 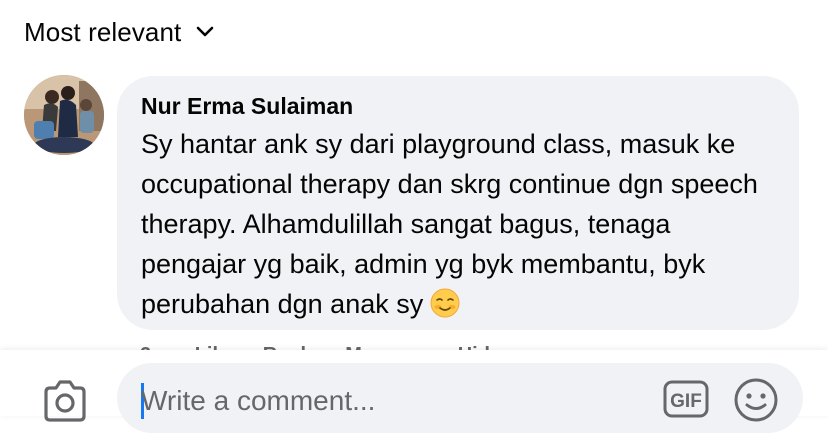 What do you see at coordinates (445, 303) in the screenshot?
I see `smiling-face-icon` at bounding box center [445, 303].